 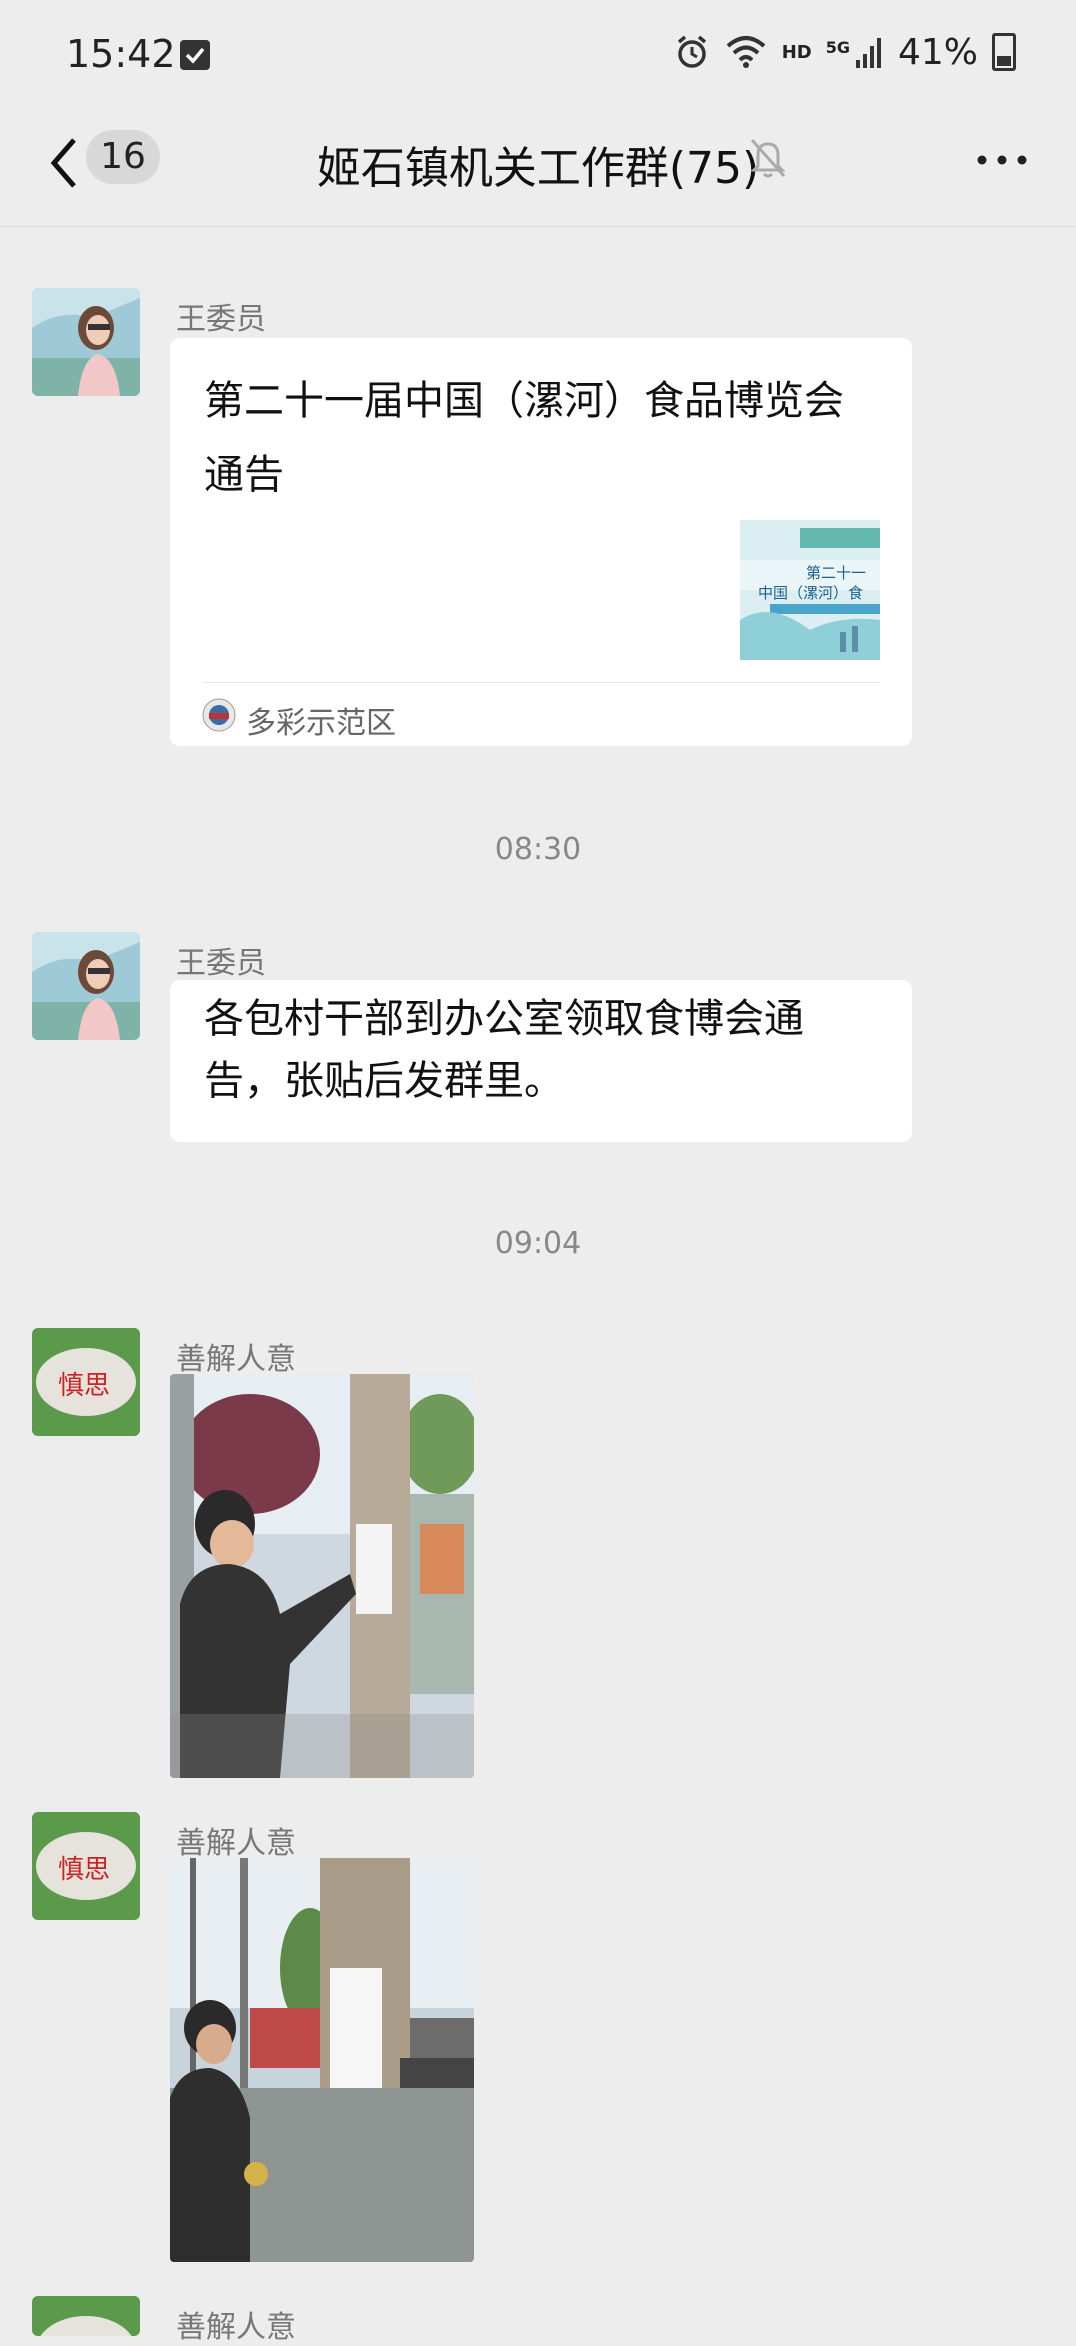 I want to click on link-card-title: 第二十一届中国（漯河）食品博览会通告, so click(x=524, y=438).